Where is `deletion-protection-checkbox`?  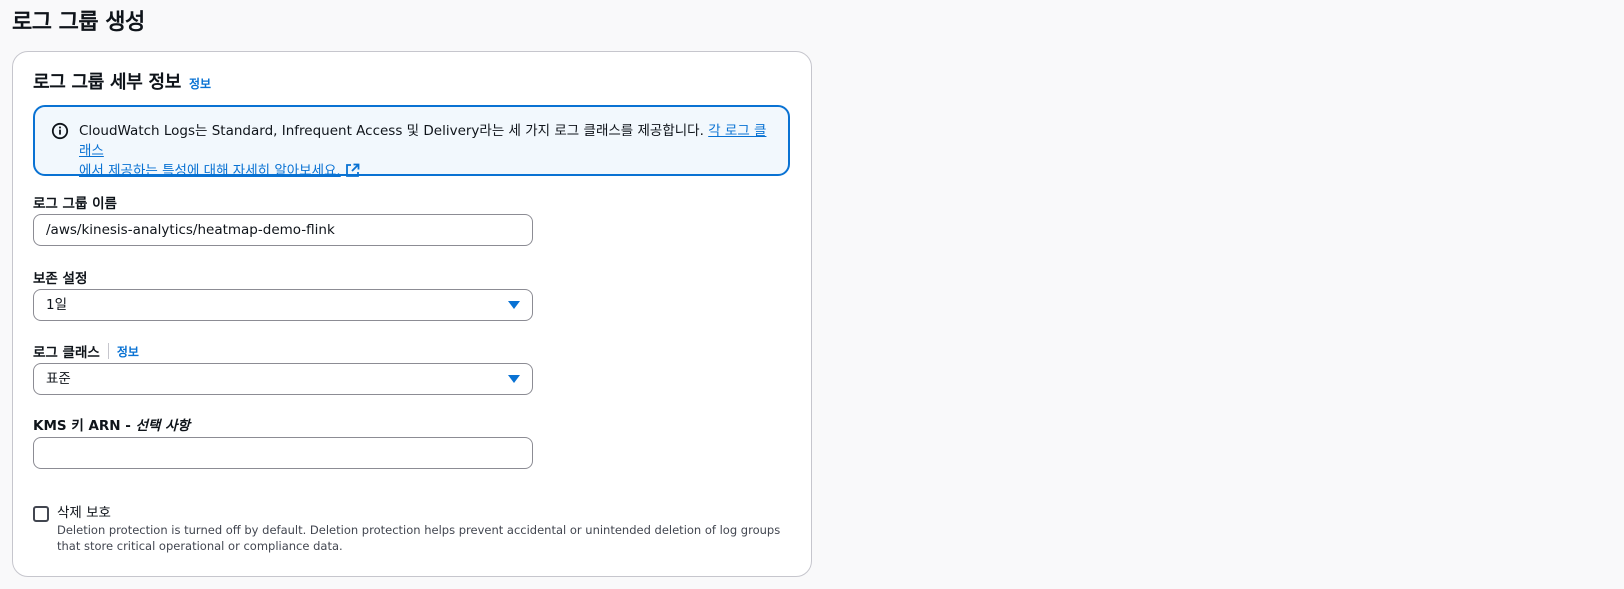 deletion-protection-checkbox is located at coordinates (41, 514).